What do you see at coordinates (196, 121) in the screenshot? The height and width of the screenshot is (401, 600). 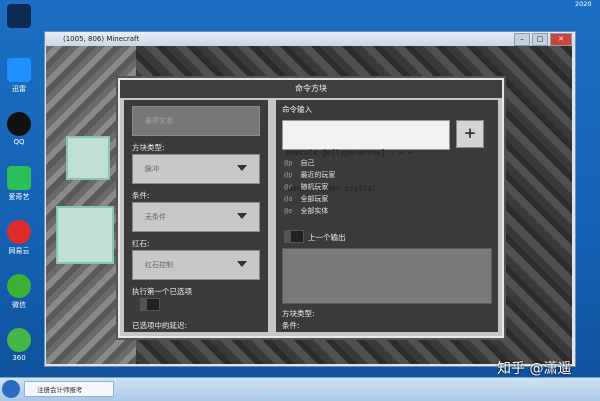 I see `hover-text-input: 悬停文本` at bounding box center [196, 121].